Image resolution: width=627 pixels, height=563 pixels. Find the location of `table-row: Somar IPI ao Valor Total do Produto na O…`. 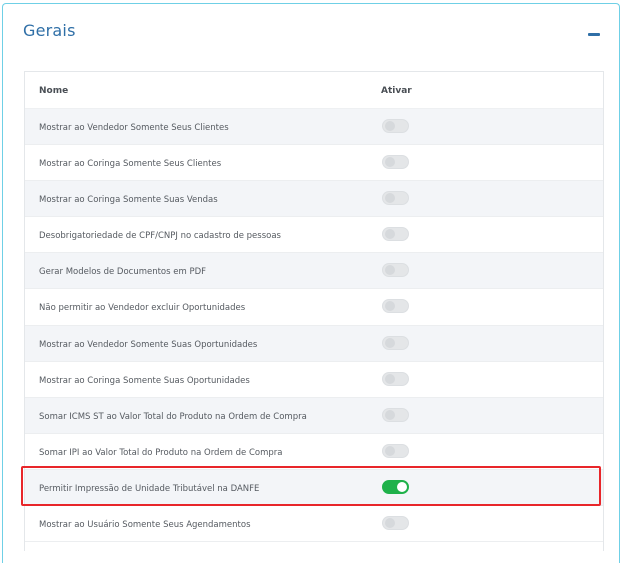

table-row: Somar IPI ao Valor Total do Produto na O… is located at coordinates (314, 451).